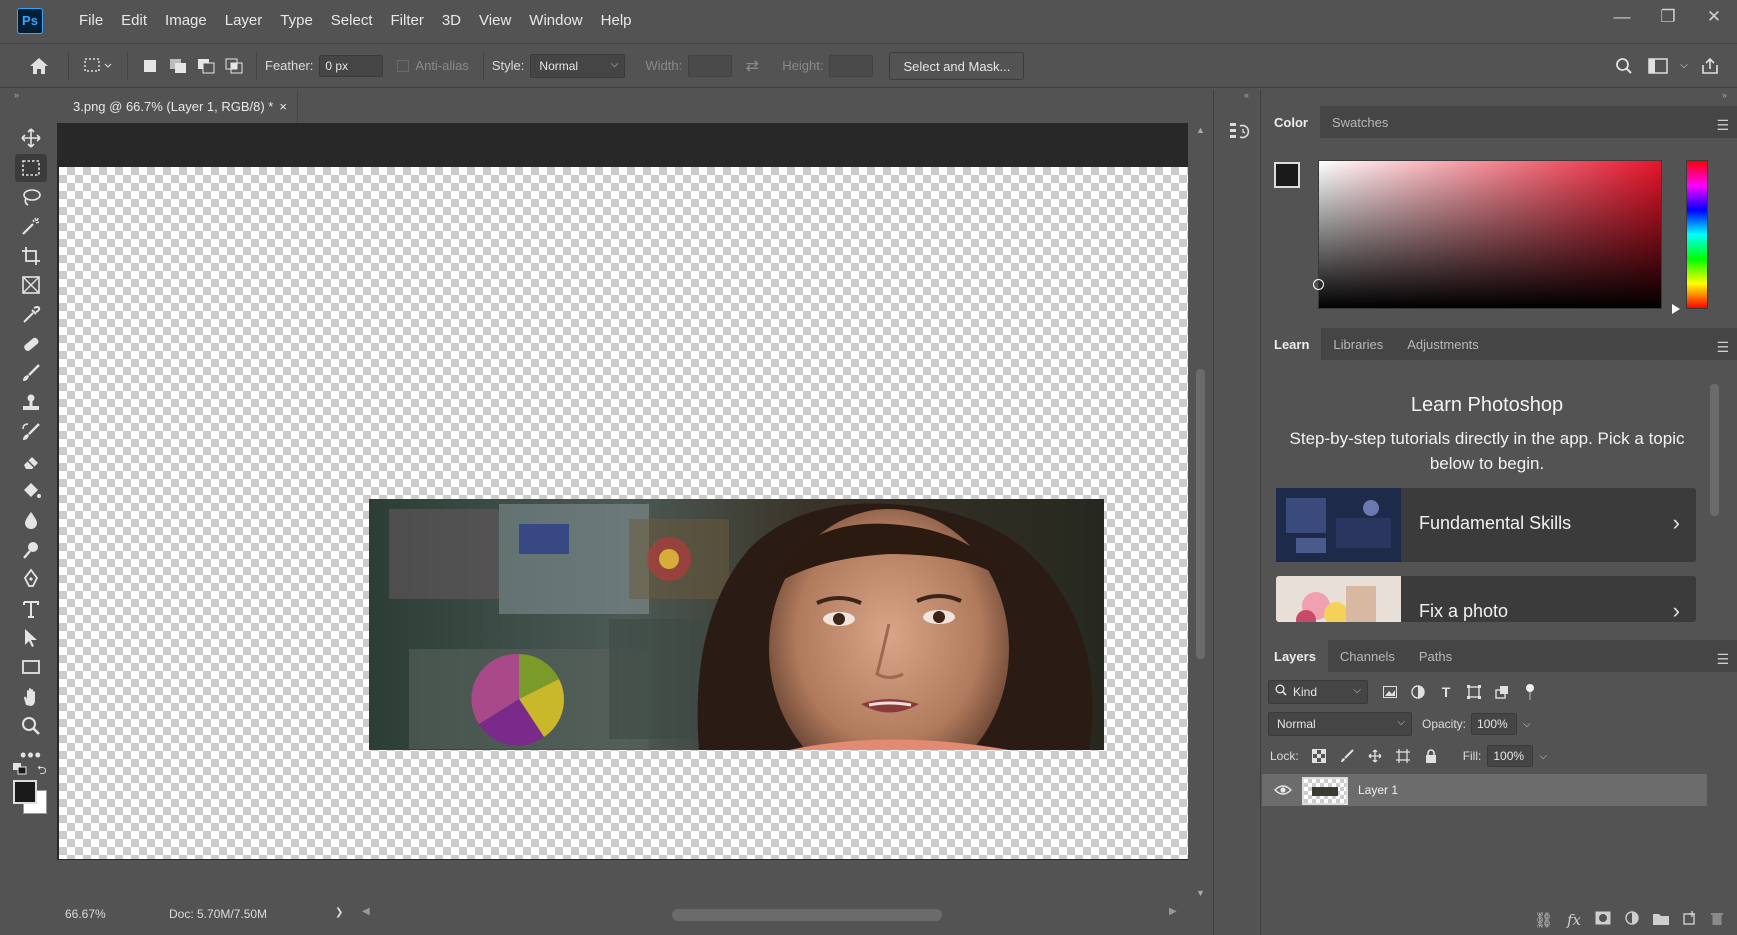 This screenshot has width=1737, height=935. Describe the element at coordinates (1435, 656) in the screenshot. I see `tab-paths: Paths` at that location.